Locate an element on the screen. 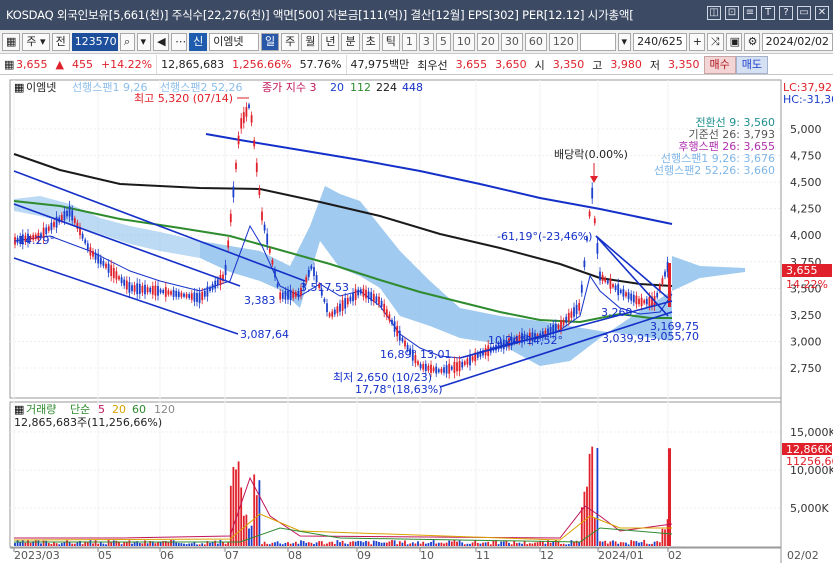 This screenshot has height=563, width=833. interval-60: 60 is located at coordinates (535, 41).